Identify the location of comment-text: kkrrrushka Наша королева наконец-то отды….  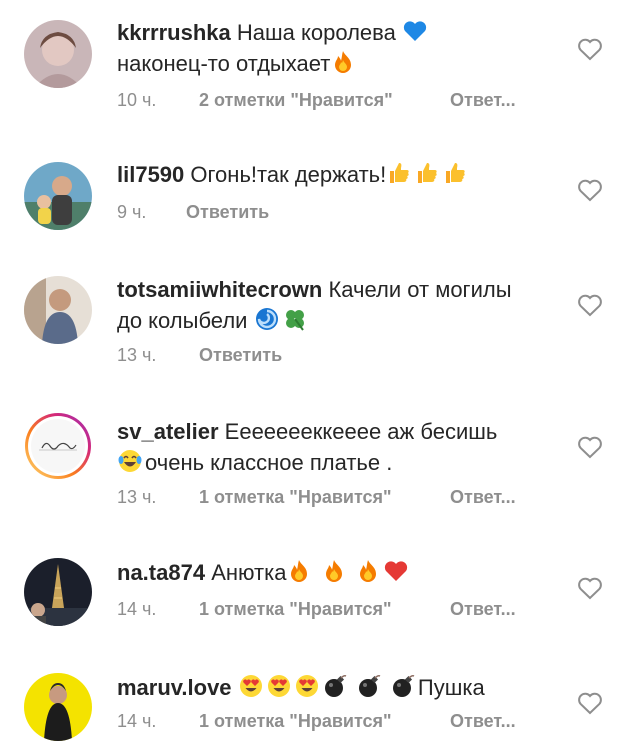
(337, 48).